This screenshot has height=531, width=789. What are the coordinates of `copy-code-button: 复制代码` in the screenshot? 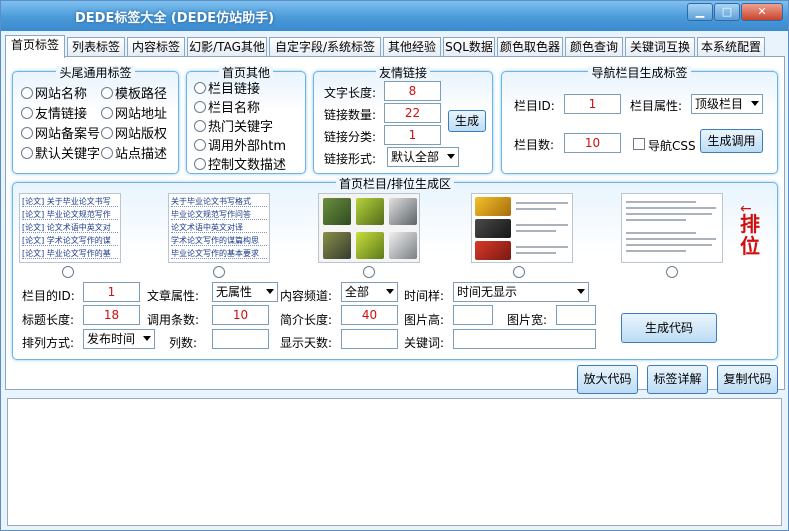 It's located at (747, 379).